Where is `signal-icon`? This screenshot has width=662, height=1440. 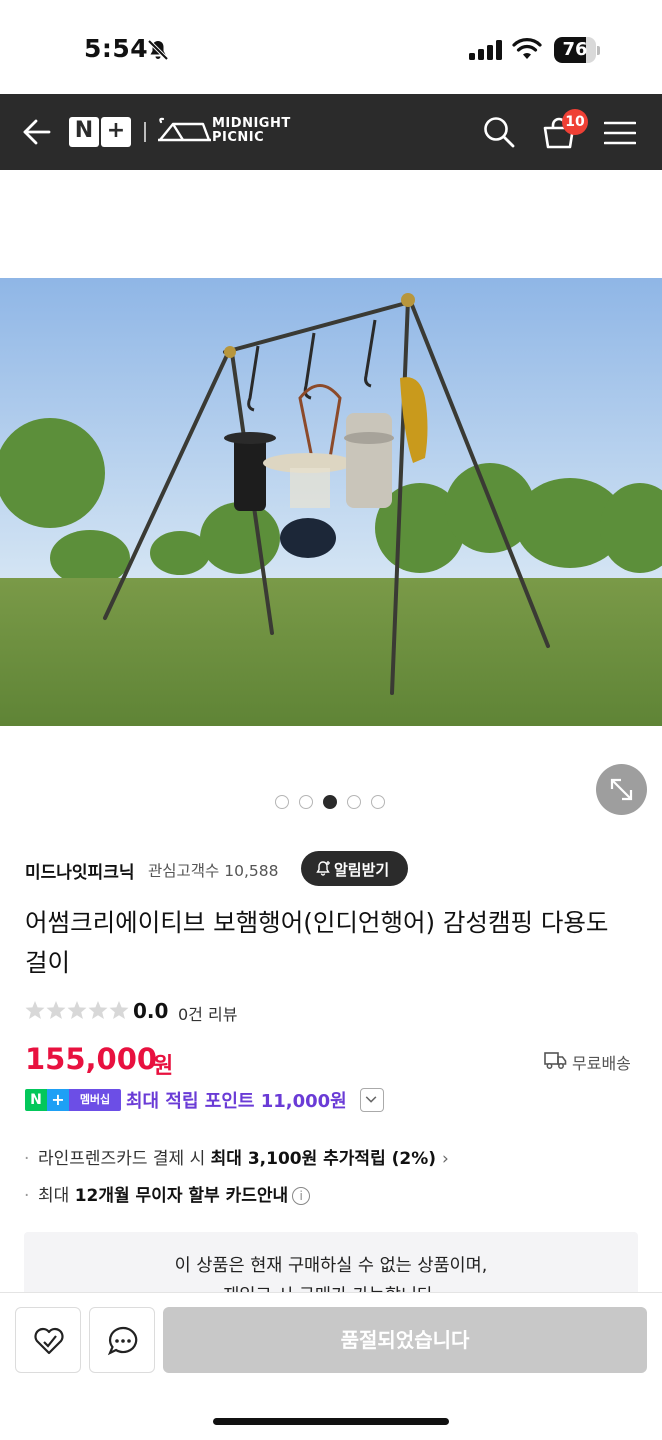 signal-icon is located at coordinates (485, 50).